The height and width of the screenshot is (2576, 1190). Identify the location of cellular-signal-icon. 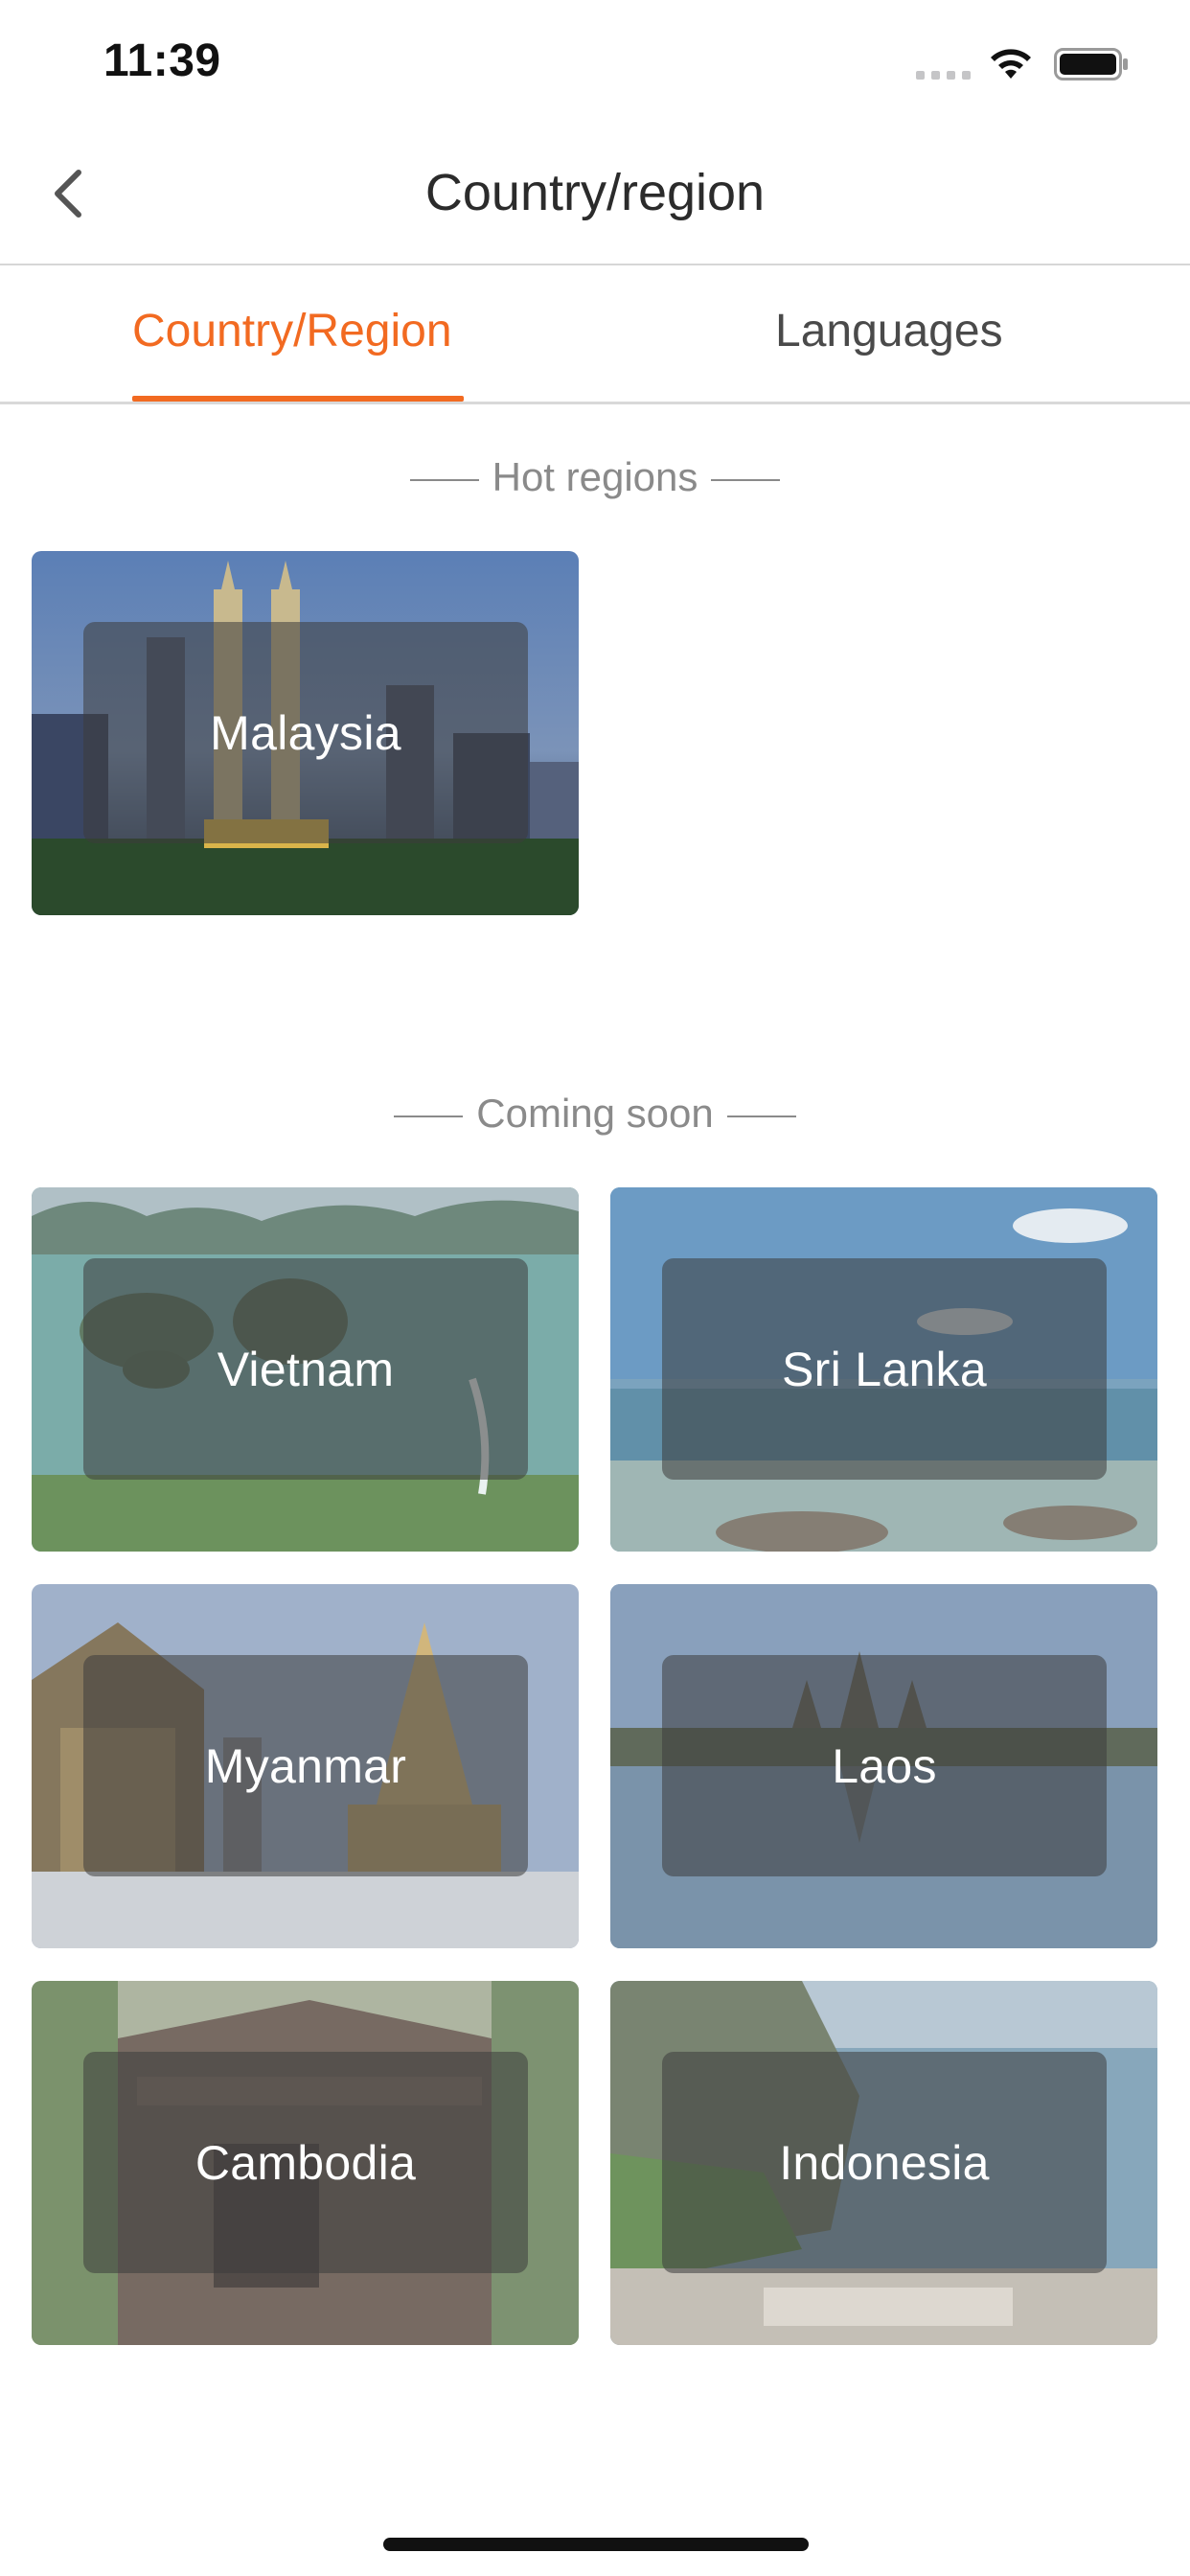
(944, 75).